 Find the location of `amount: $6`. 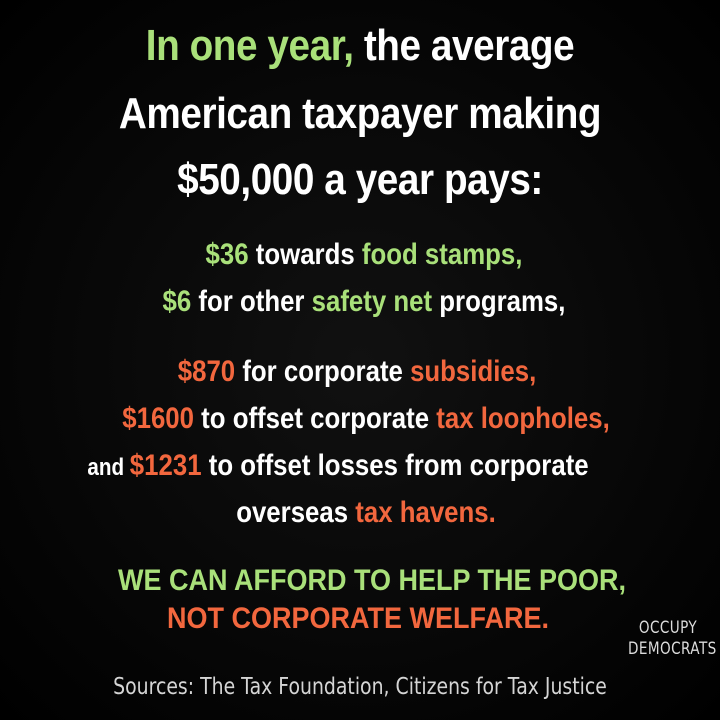

amount: $6 is located at coordinates (177, 301).